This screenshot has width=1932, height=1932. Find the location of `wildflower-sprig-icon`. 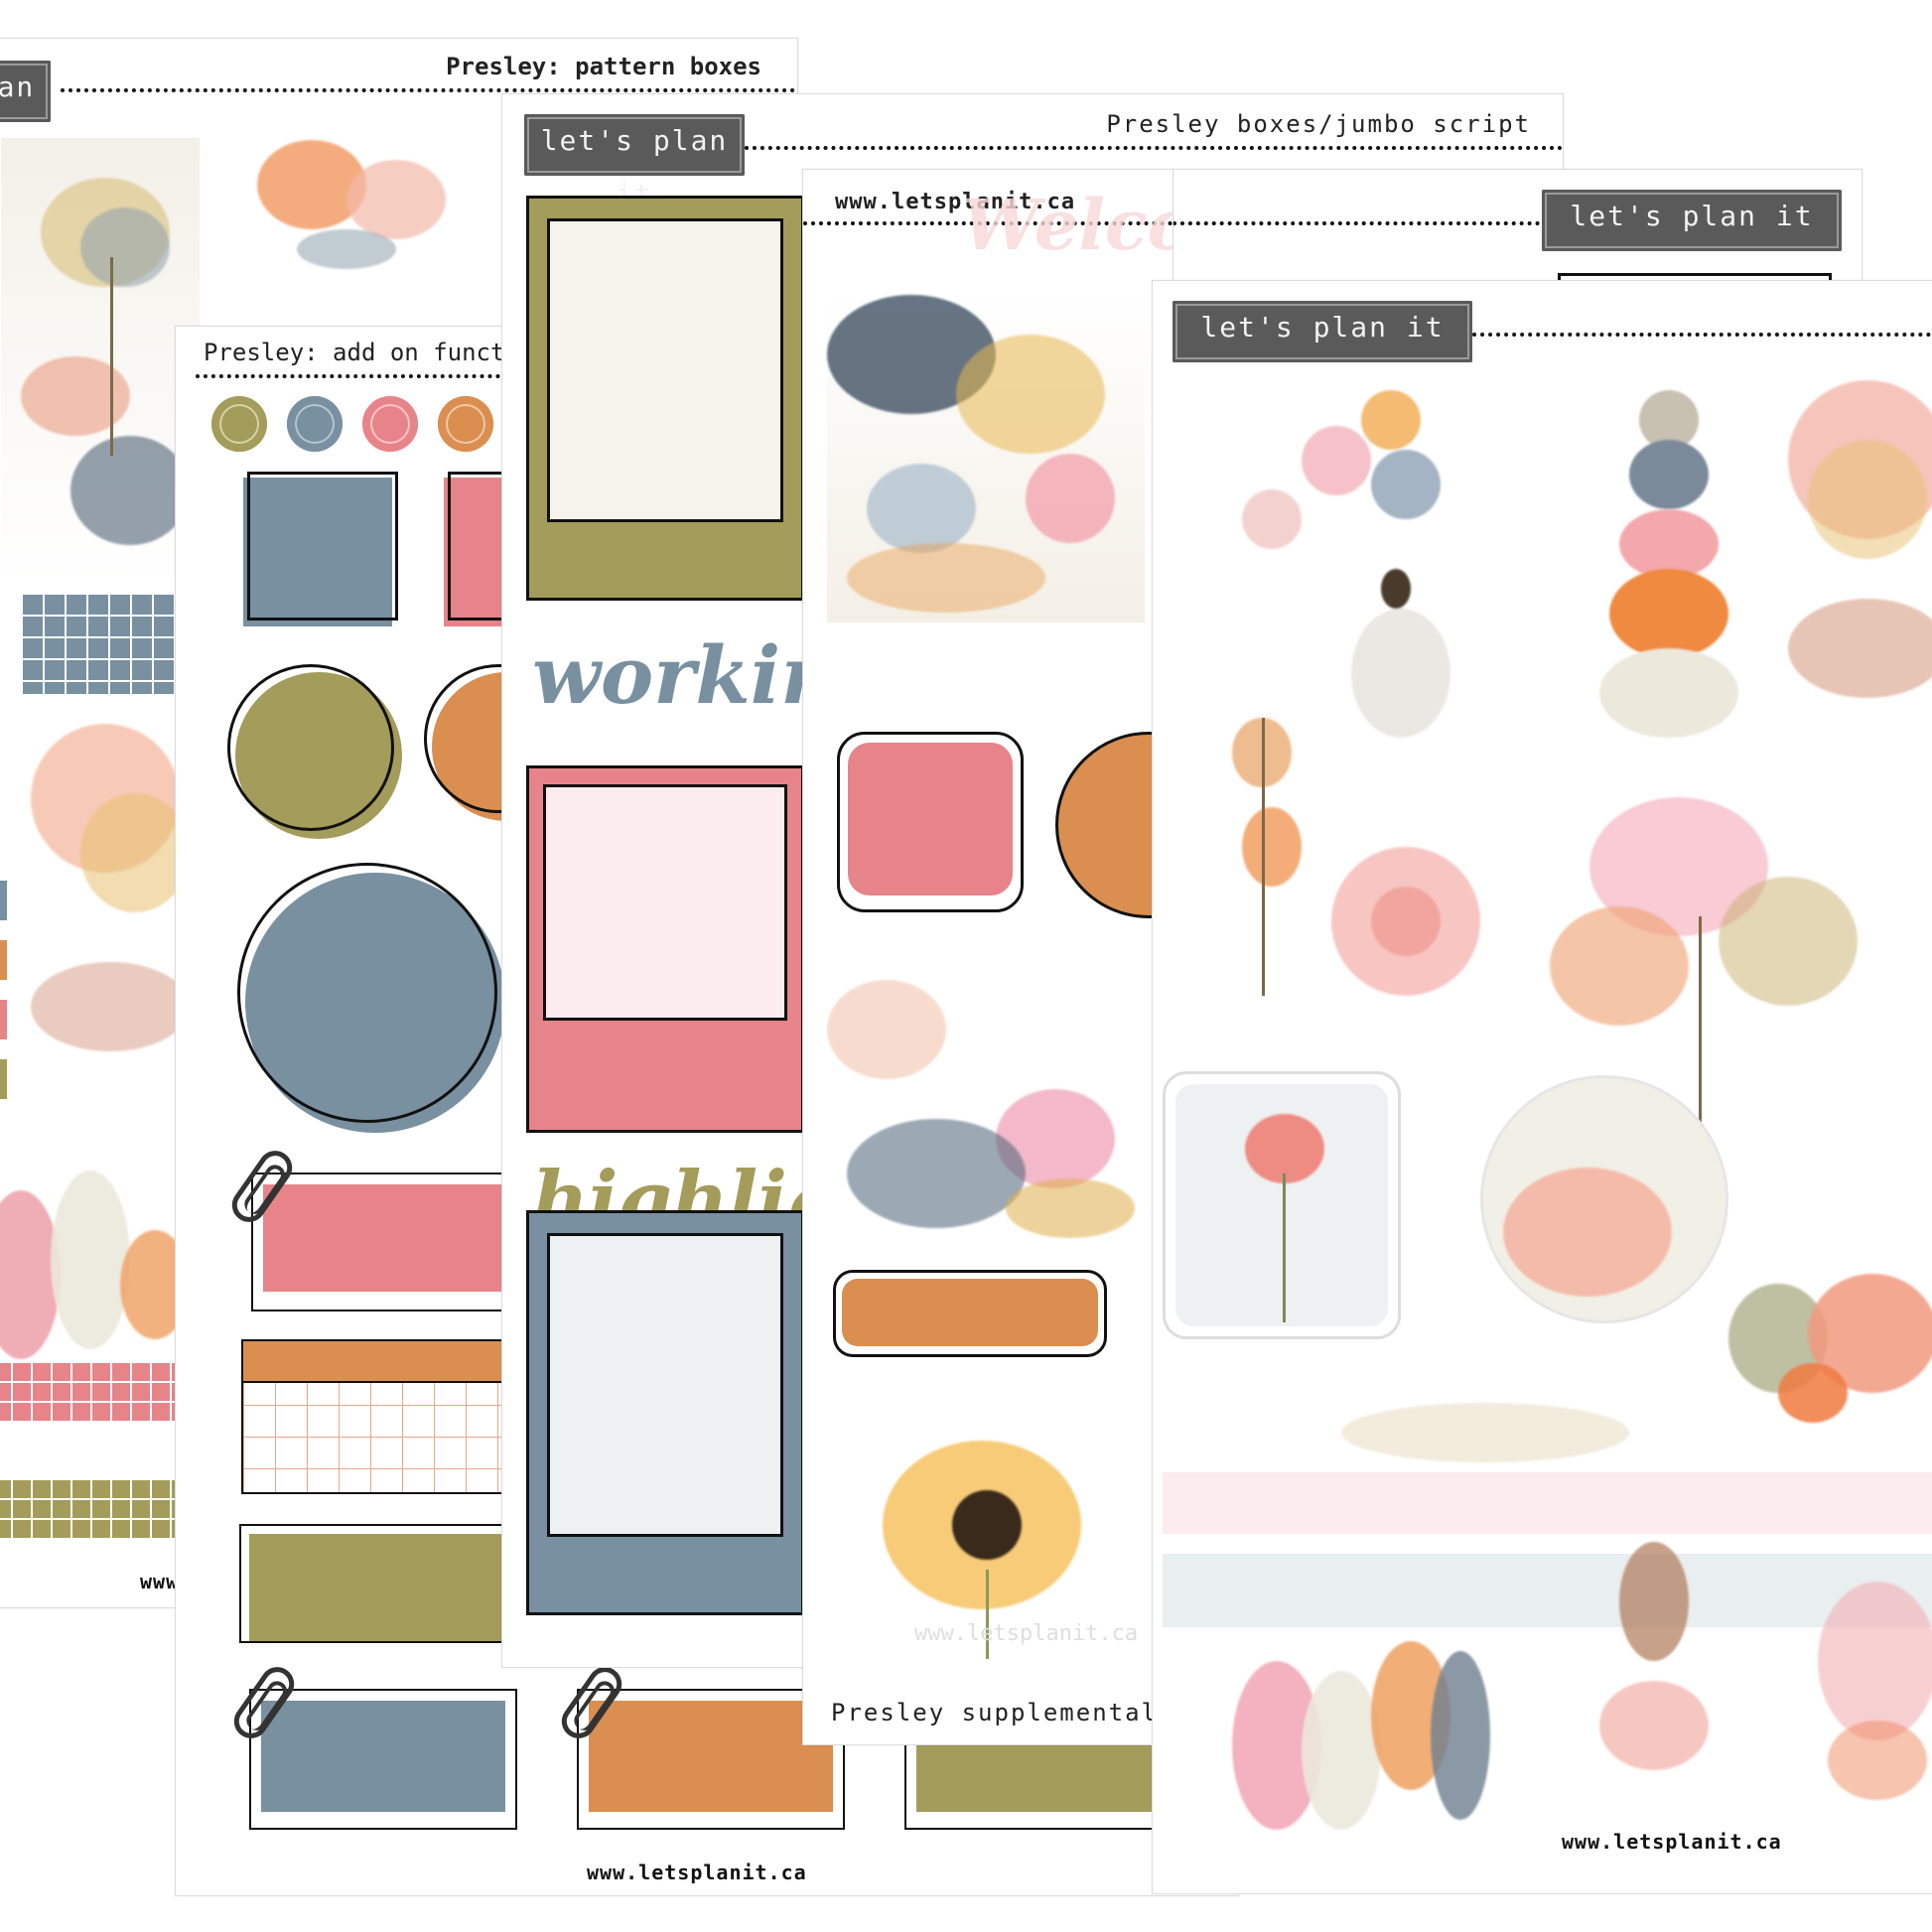

wildflower-sprig-icon is located at coordinates (1870, 1646).